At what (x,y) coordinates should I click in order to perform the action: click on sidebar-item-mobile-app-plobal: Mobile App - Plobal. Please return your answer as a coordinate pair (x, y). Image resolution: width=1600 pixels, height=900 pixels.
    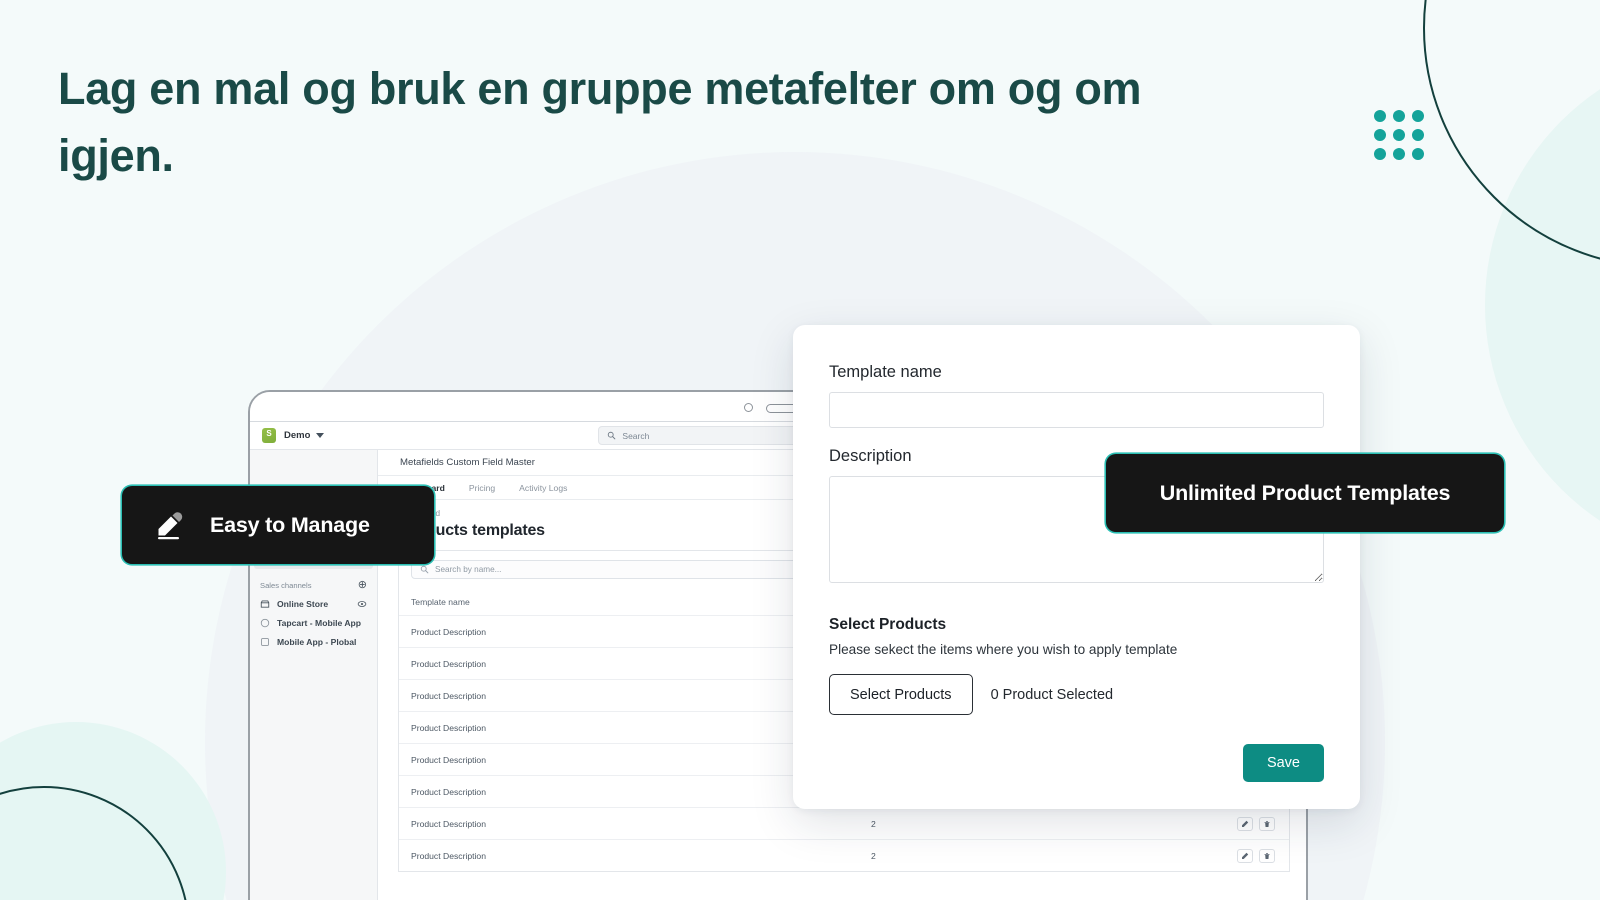
    Looking at the image, I should click on (313, 641).